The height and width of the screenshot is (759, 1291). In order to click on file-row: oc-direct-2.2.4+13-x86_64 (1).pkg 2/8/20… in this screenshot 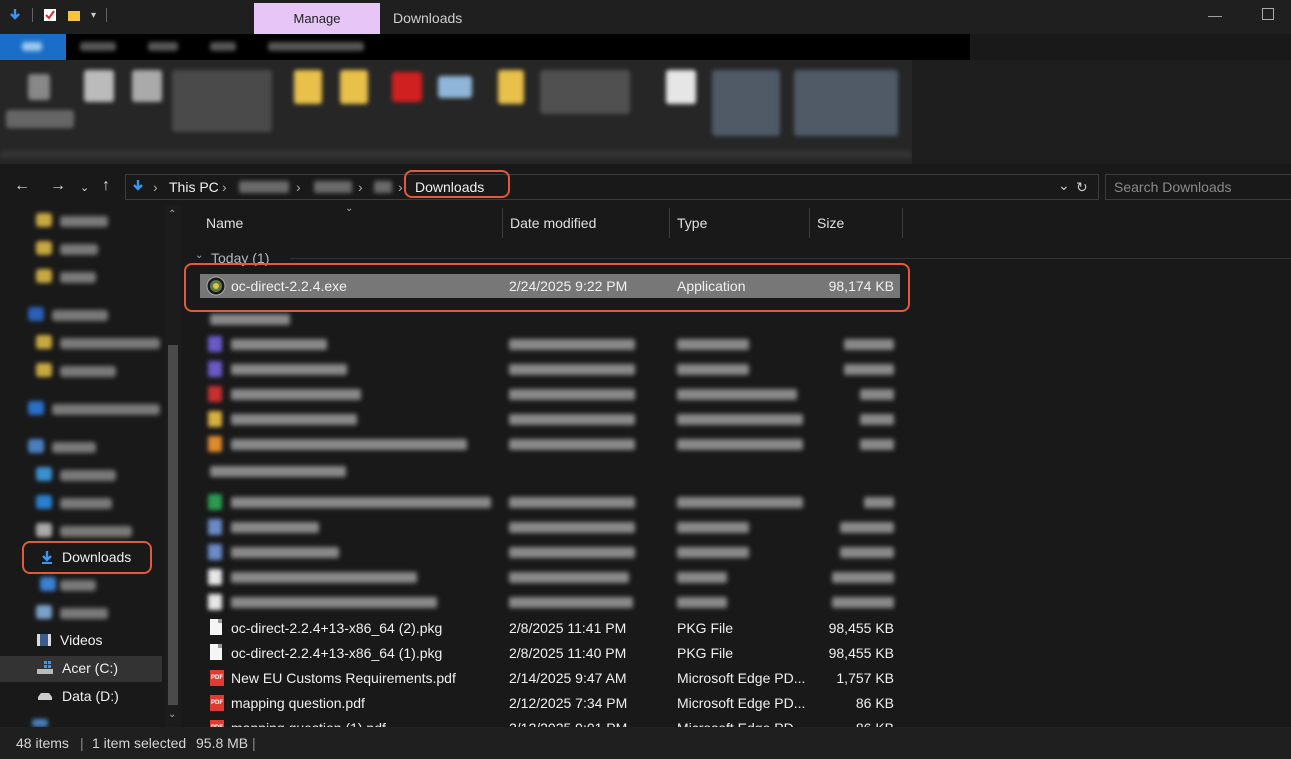, I will do `click(550, 653)`.